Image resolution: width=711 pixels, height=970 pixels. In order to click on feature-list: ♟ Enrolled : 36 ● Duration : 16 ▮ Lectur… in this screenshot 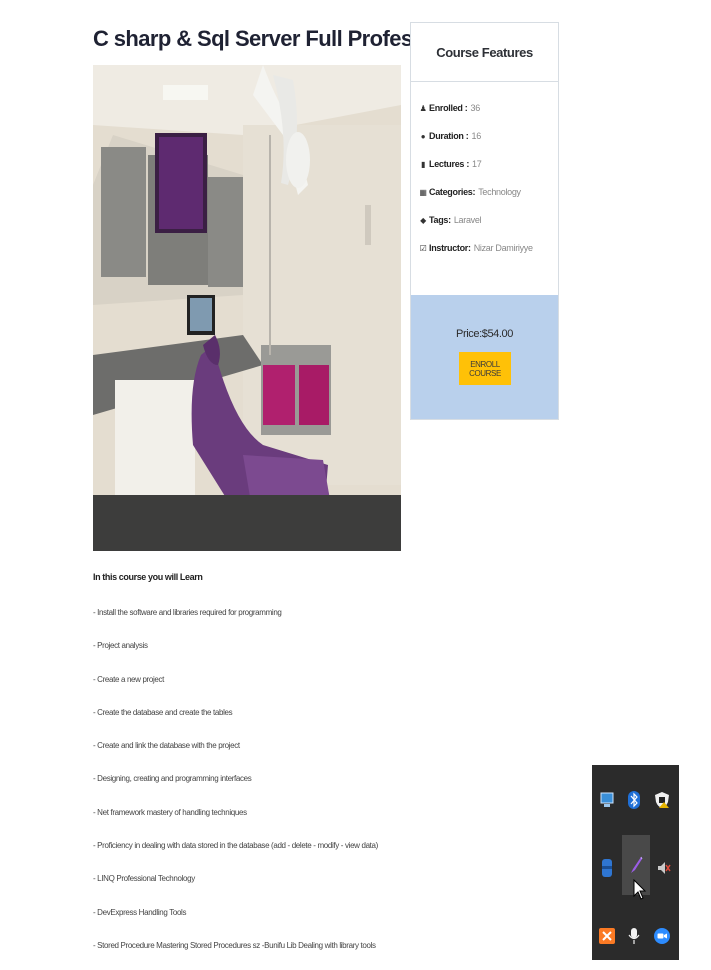, I will do `click(484, 172)`.